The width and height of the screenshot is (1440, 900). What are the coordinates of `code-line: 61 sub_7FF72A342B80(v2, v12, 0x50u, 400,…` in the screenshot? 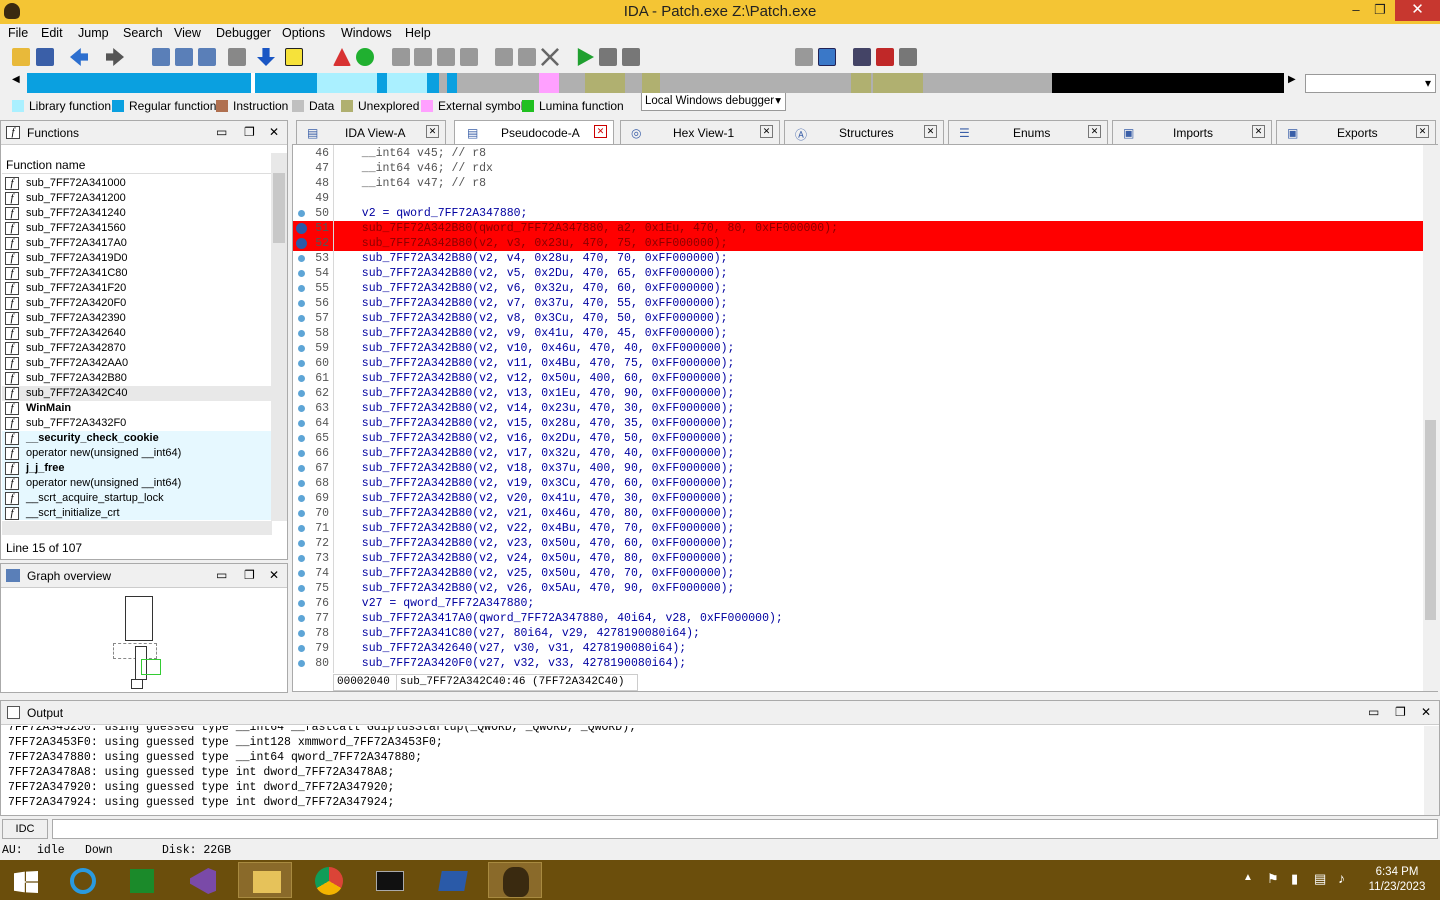 It's located at (858, 378).